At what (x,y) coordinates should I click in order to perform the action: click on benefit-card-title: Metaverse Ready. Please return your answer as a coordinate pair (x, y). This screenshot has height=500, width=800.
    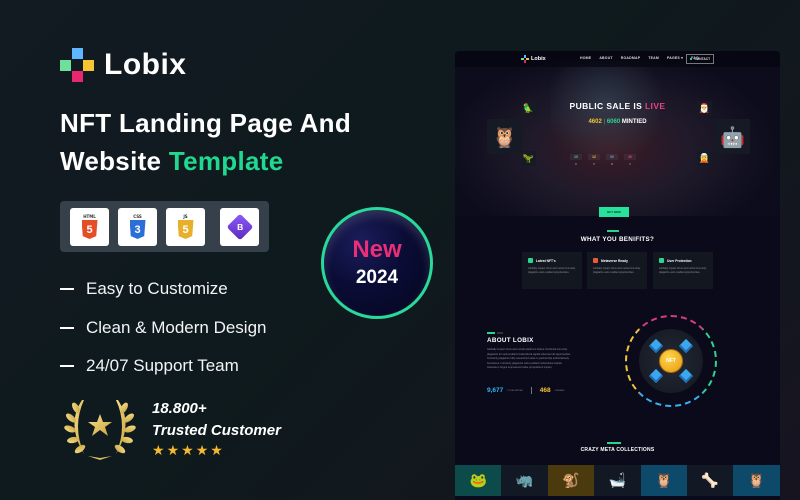
    Looking at the image, I should click on (614, 260).